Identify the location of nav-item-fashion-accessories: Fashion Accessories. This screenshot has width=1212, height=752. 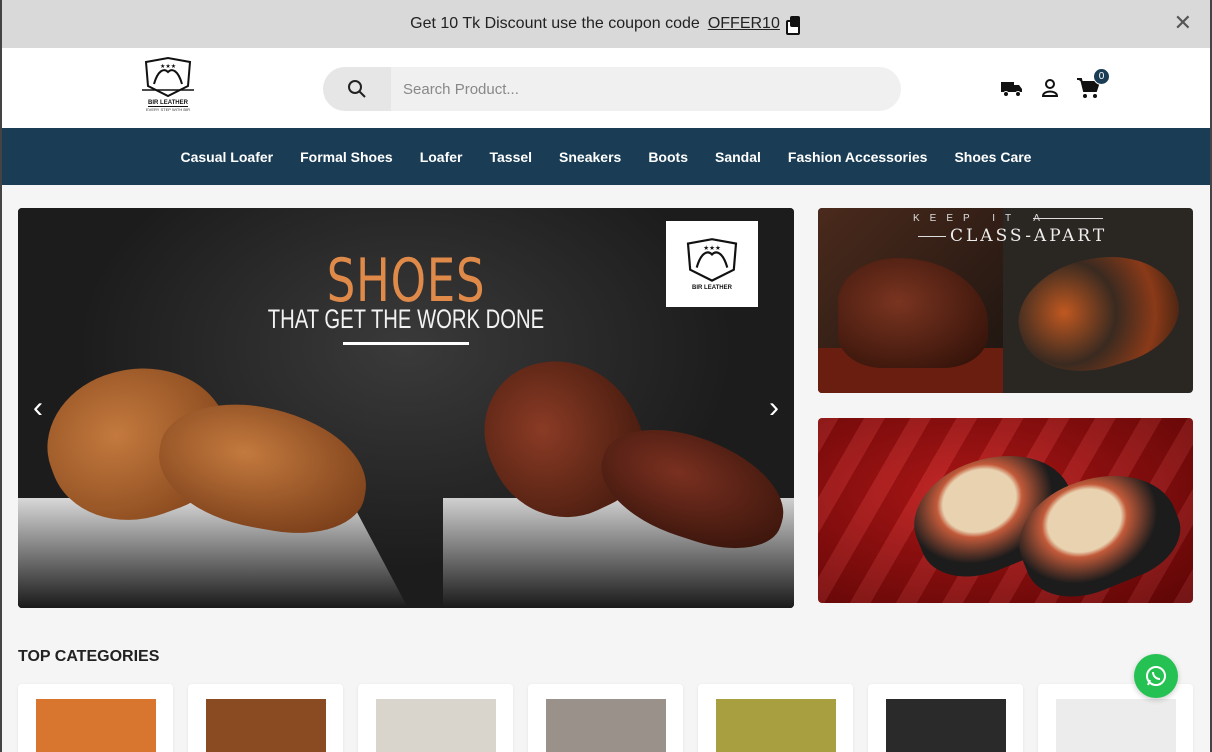
(858, 157).